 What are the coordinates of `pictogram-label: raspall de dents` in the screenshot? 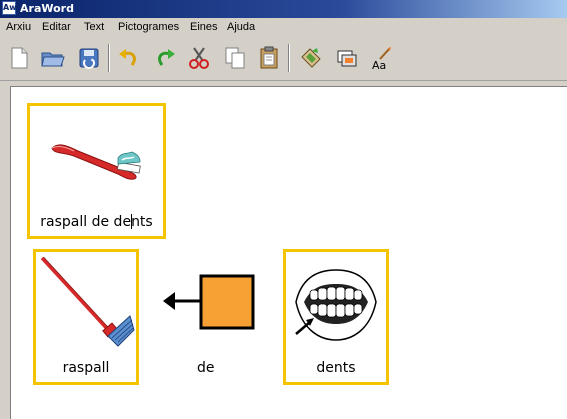 It's located at (96, 222).